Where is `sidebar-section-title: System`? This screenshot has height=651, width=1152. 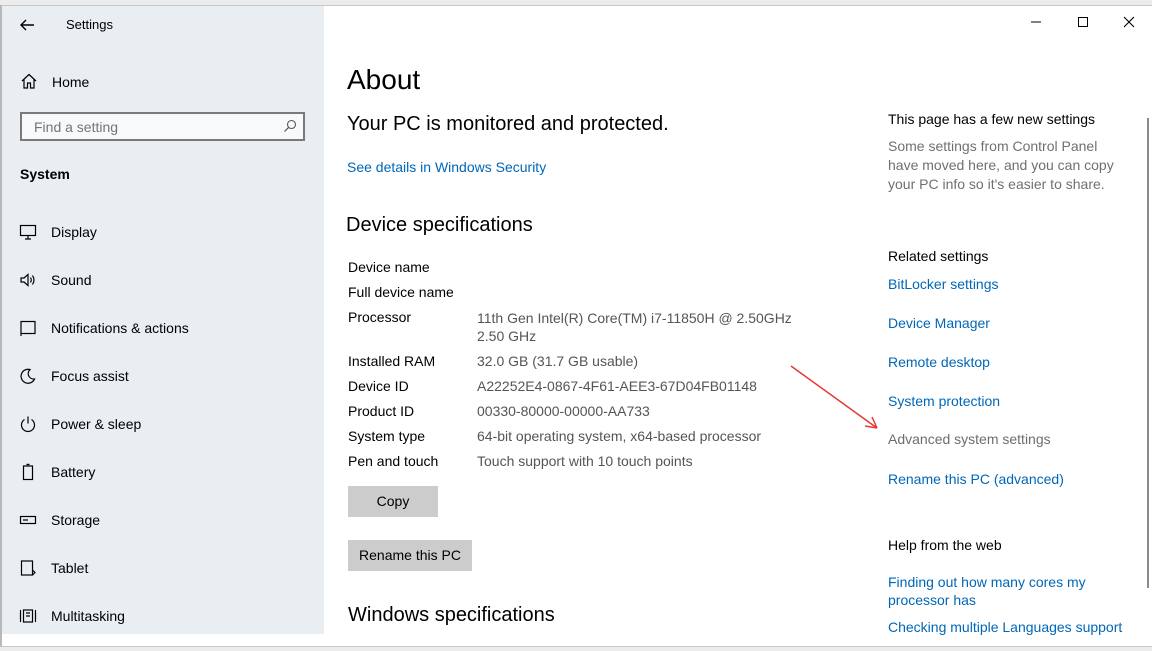 sidebar-section-title: System is located at coordinates (45, 174).